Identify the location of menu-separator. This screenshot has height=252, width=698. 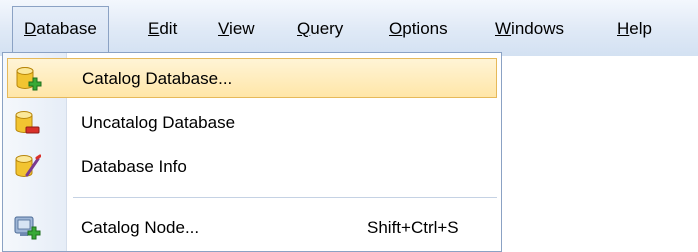
(285, 197).